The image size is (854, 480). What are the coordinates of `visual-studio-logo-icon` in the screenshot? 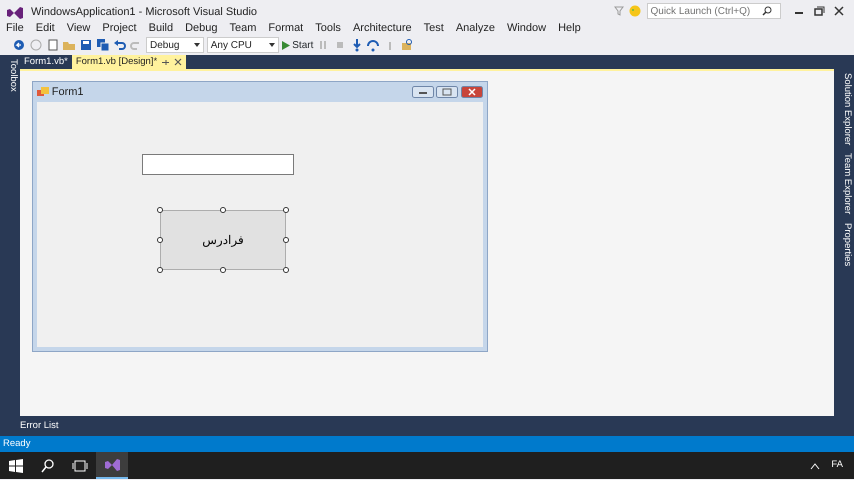 It's located at (14, 13).